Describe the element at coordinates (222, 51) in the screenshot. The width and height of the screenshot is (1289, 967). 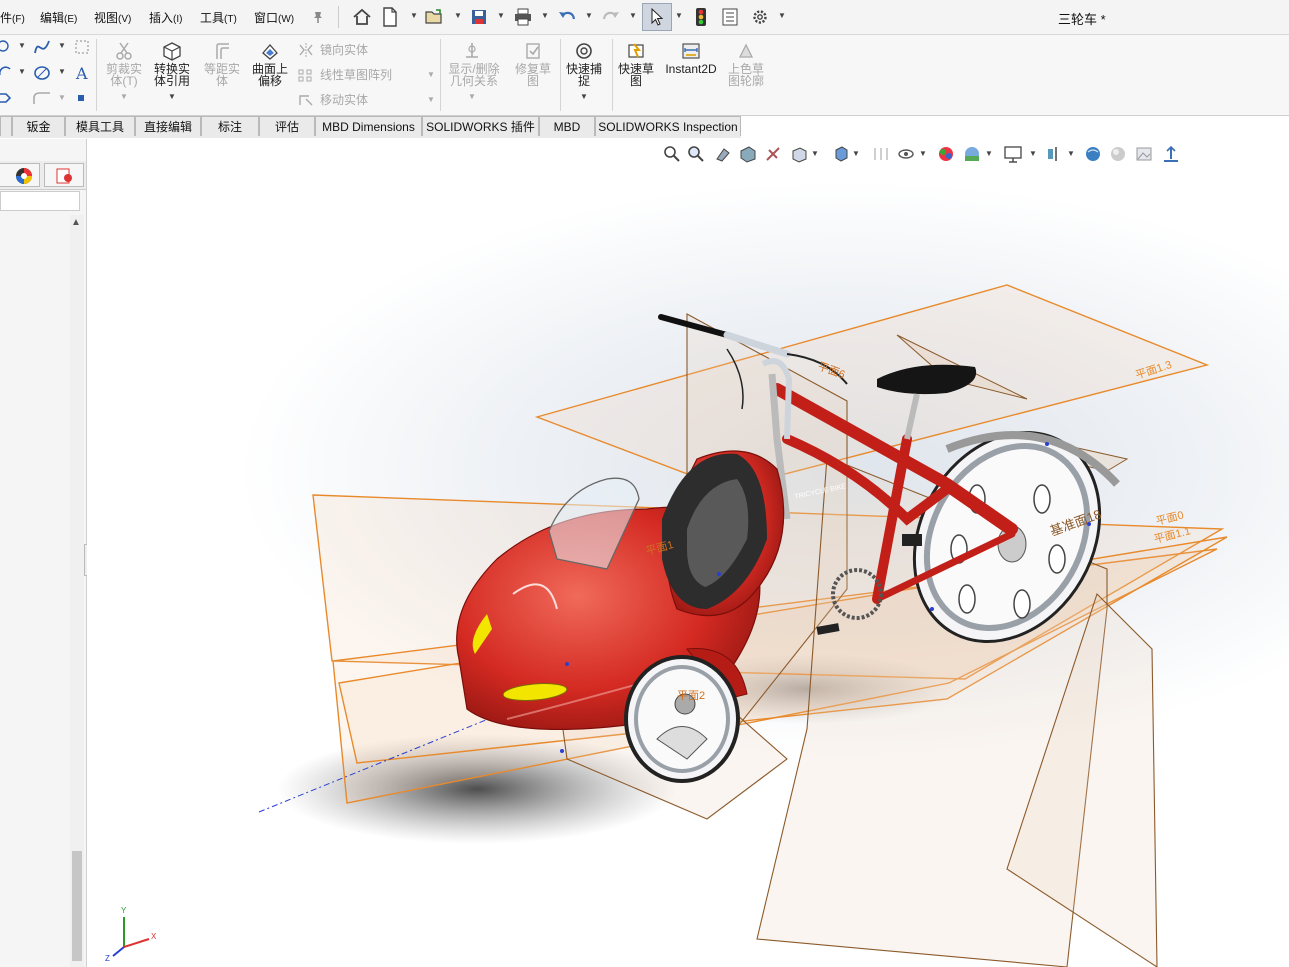
I see `offset-icon` at that location.